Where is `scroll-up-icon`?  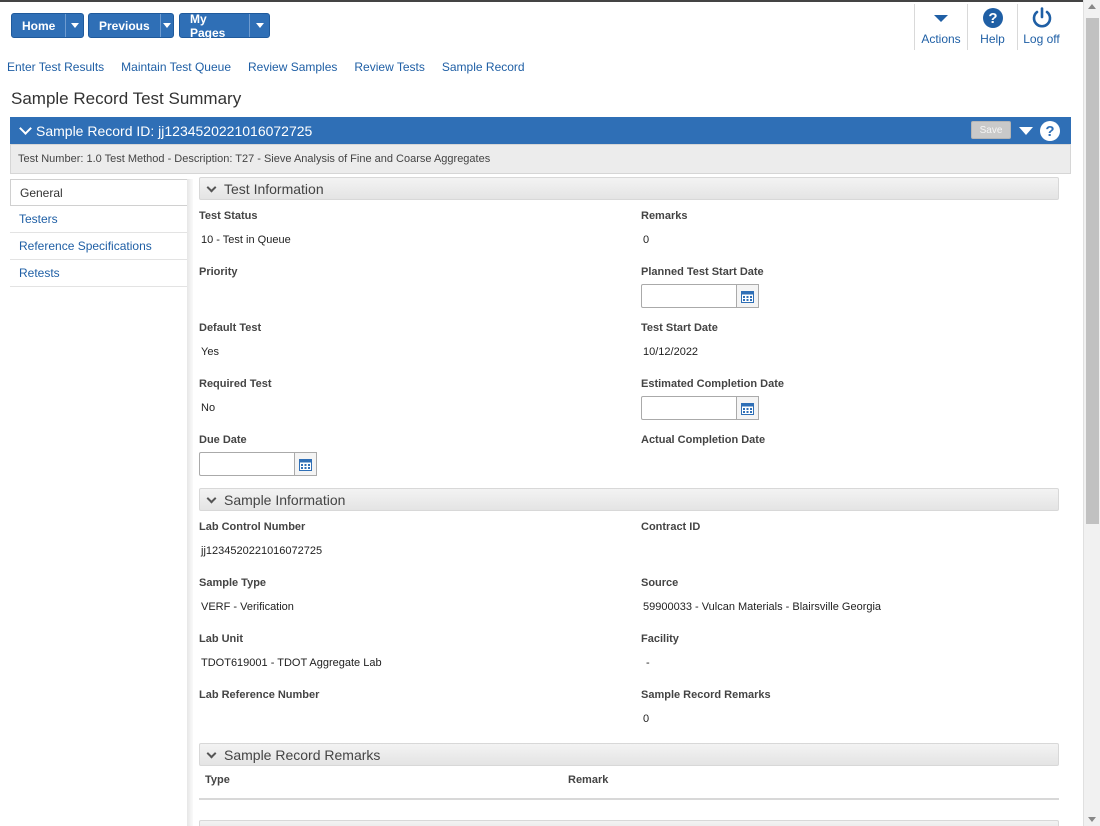
scroll-up-icon is located at coordinates (1092, 6).